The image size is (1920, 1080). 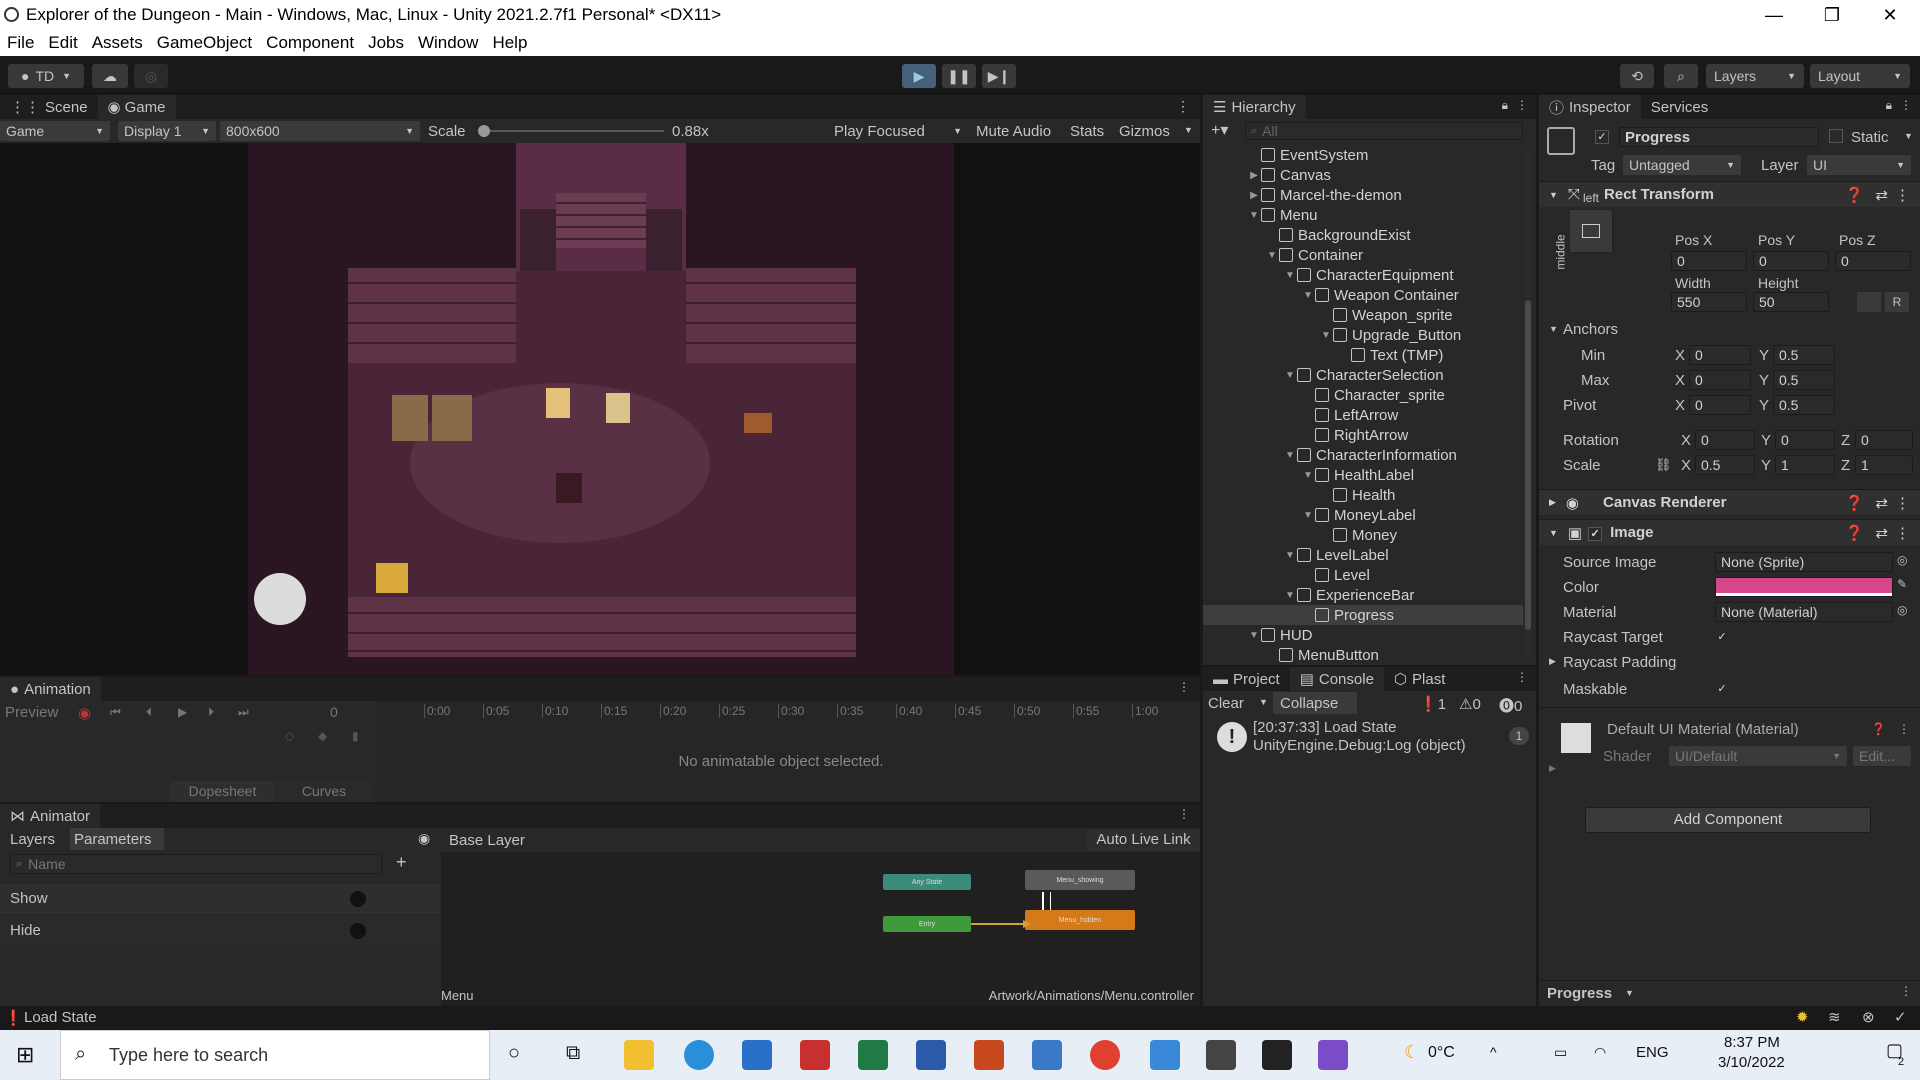 I want to click on clear-dropdown-icon: ▼, so click(x=1263, y=702).